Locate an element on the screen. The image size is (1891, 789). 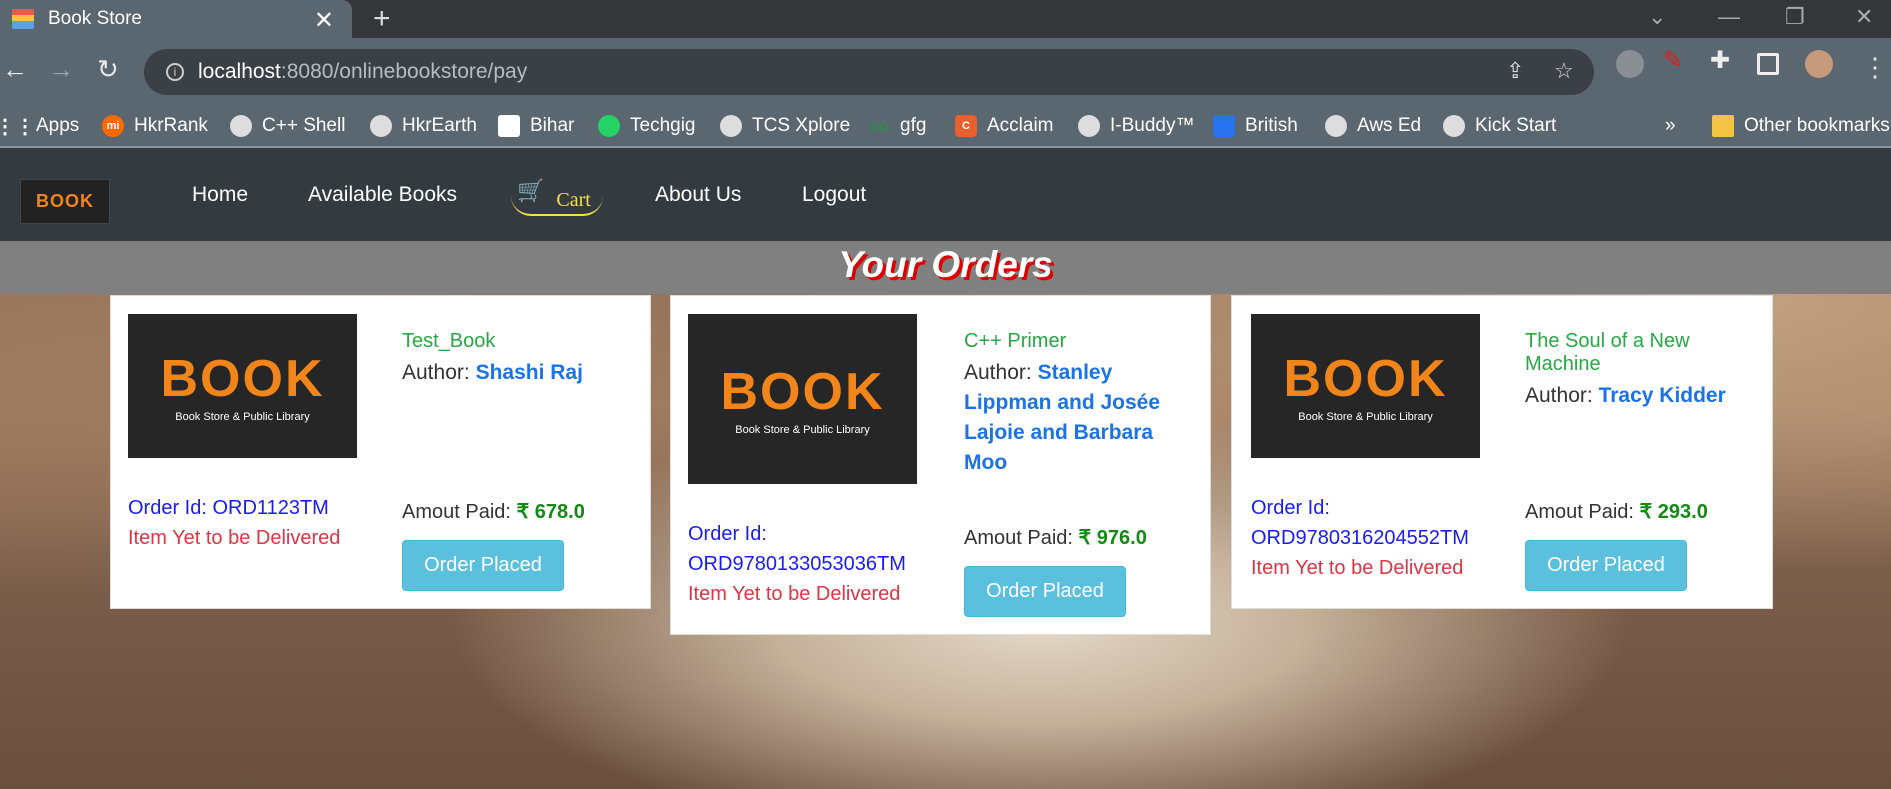
gfg-icon: GG is located at coordinates (879, 126).